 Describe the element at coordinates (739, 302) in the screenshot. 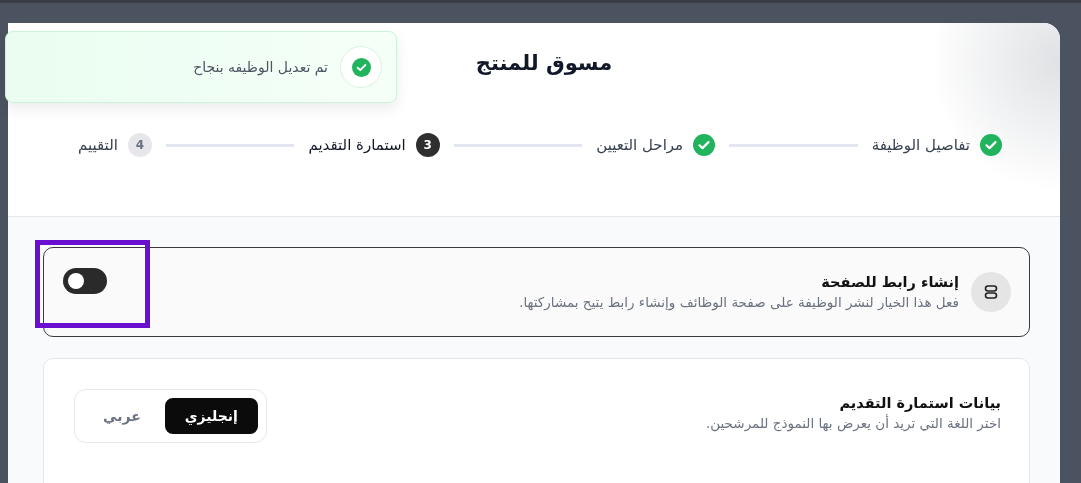

I see `option-description: فعل هذا الخيار لنشر الوظيفة على صفحة الوظائف وإنشاء رابط يتيح بمشاركتها.` at that location.